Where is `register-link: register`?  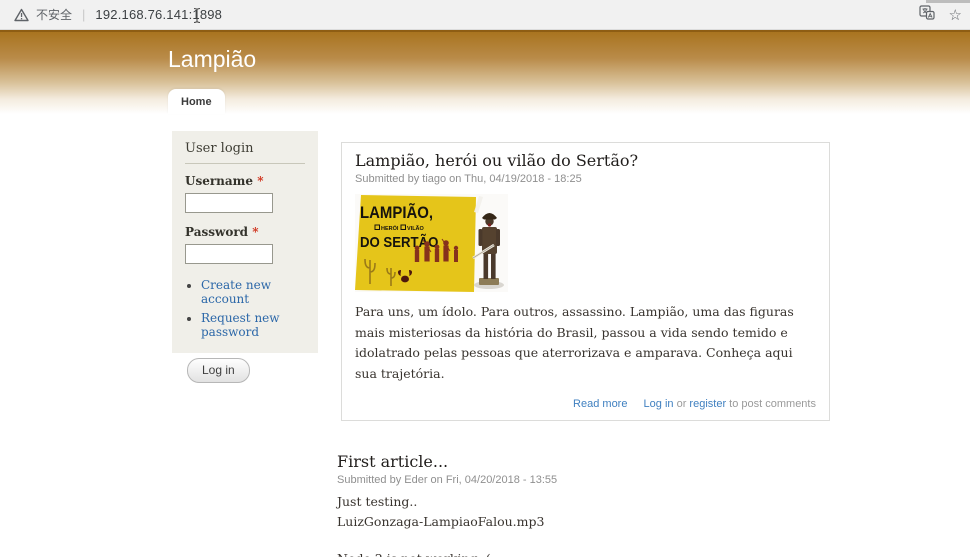 register-link: register is located at coordinates (707, 404).